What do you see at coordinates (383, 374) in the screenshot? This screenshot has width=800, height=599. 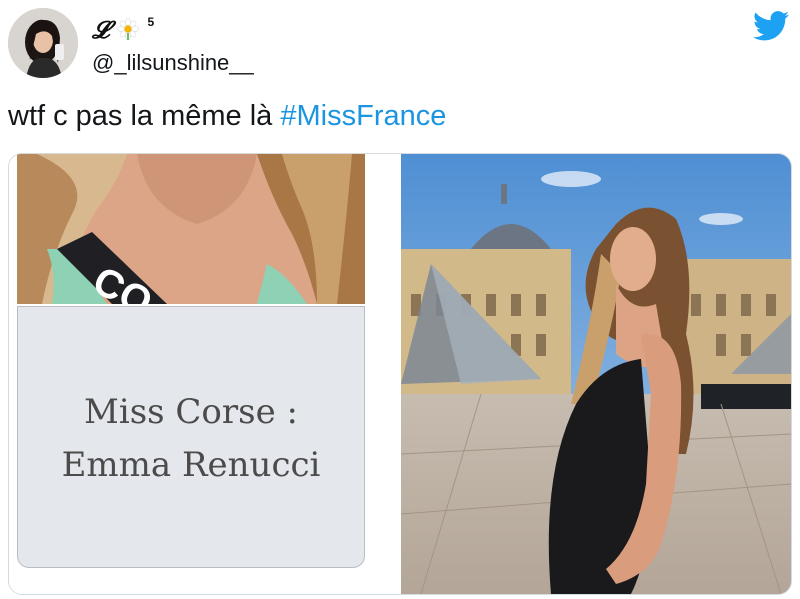 I see `media-divider` at bounding box center [383, 374].